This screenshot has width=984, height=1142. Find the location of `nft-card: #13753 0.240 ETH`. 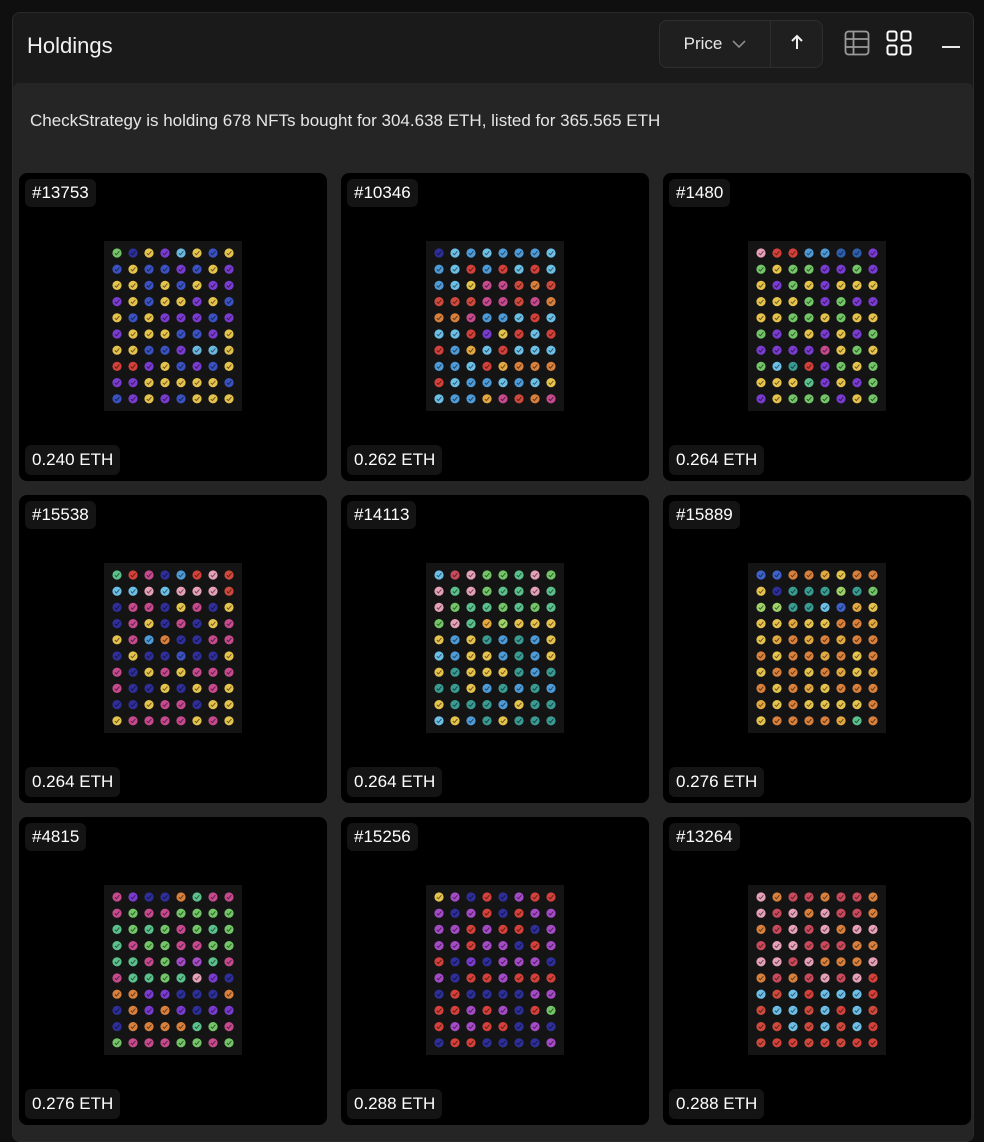

nft-card: #13753 0.240 ETH is located at coordinates (173, 327).